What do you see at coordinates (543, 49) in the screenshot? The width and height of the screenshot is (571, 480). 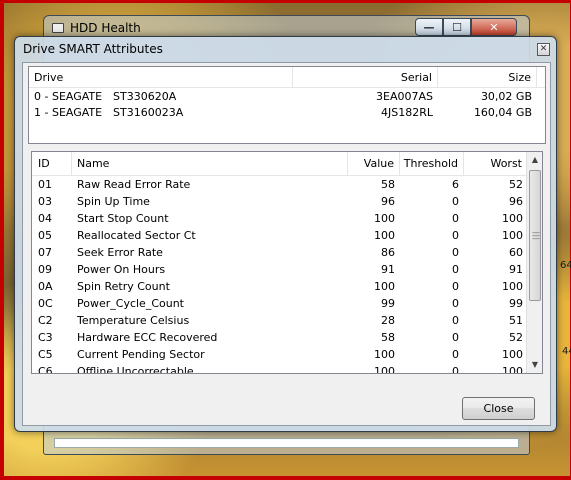 I see `dialog-close-button: ✕` at bounding box center [543, 49].